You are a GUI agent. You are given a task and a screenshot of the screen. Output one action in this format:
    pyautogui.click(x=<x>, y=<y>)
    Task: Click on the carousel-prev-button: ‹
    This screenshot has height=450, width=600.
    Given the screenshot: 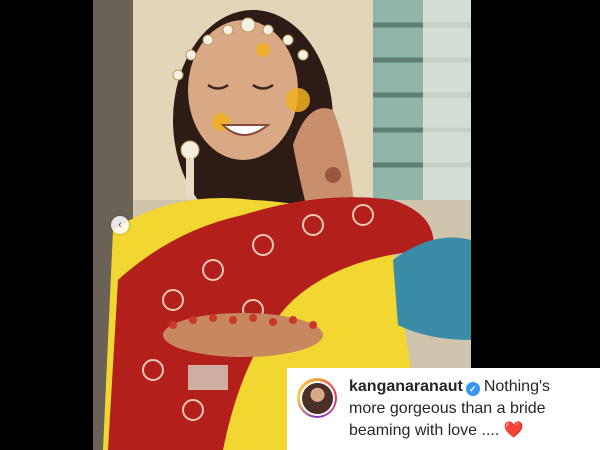 What is the action you would take?
    pyautogui.click(x=120, y=225)
    